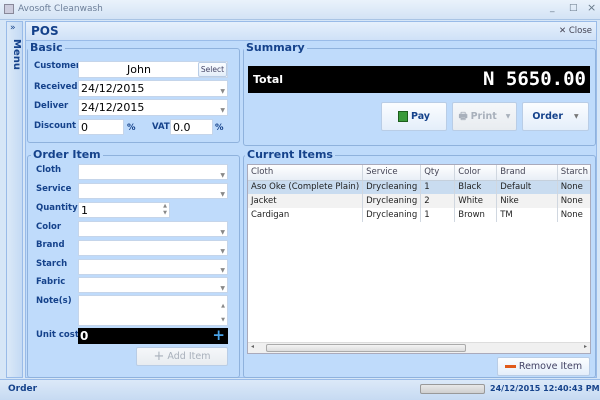 The width and height of the screenshot is (600, 400). I want to click on table-cell: Cardigan, so click(306, 215).